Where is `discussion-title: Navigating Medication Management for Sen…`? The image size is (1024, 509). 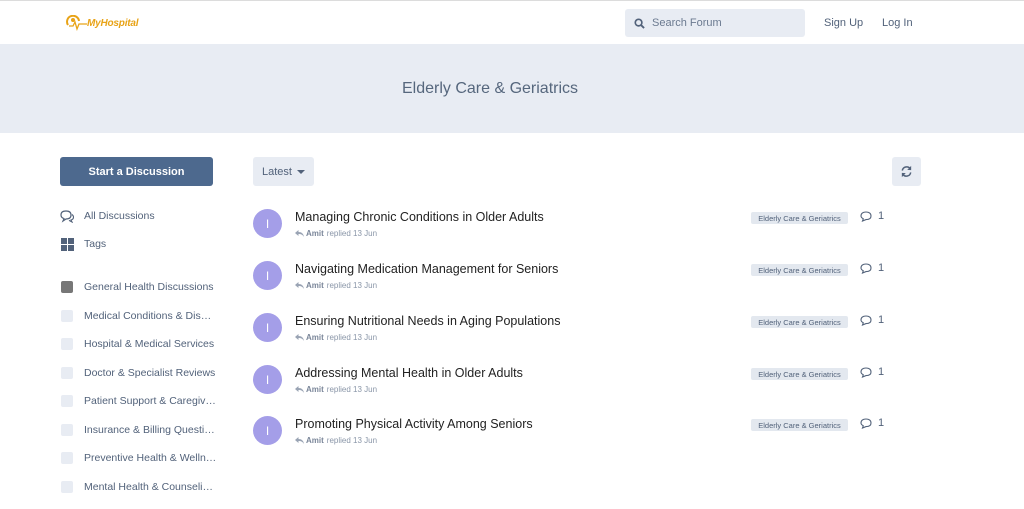
discussion-title: Navigating Medication Management for Sen… is located at coordinates (426, 269).